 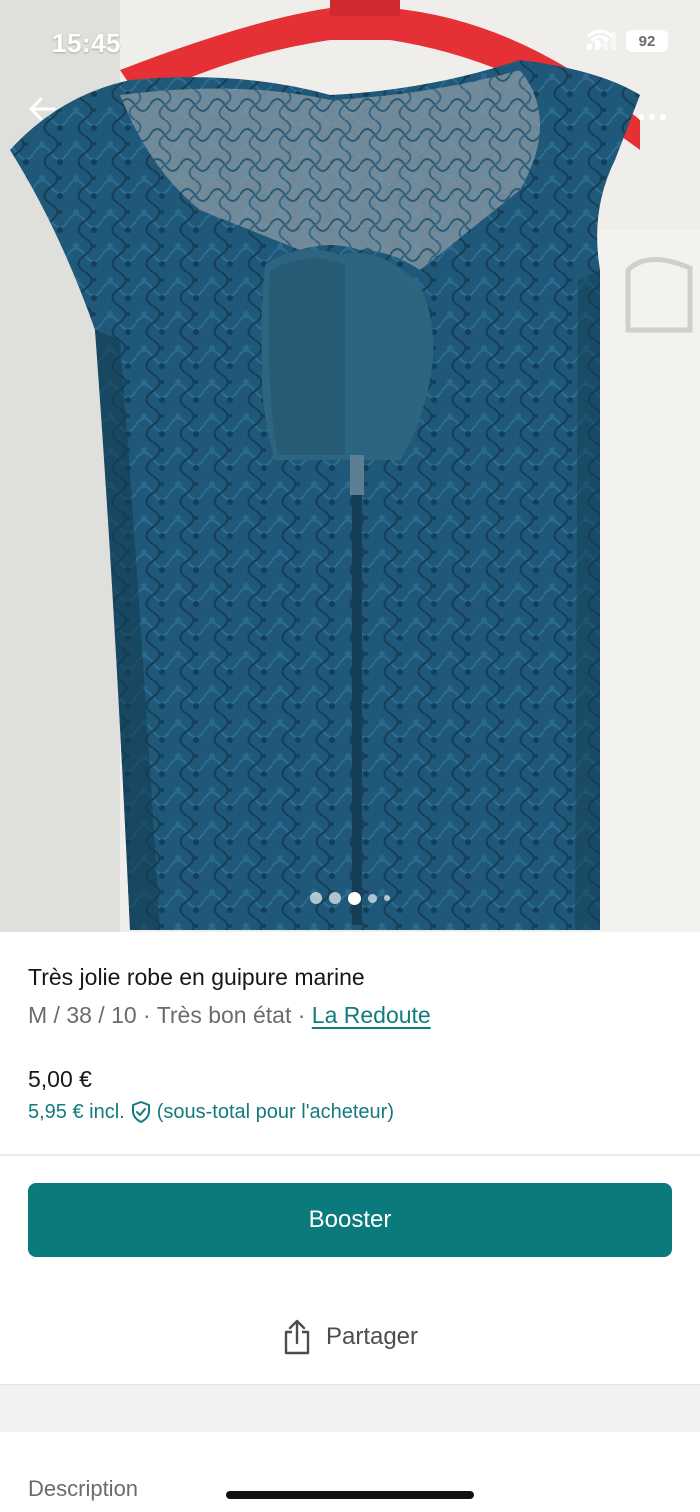 I want to click on status-time: 15:45, so click(x=86, y=43).